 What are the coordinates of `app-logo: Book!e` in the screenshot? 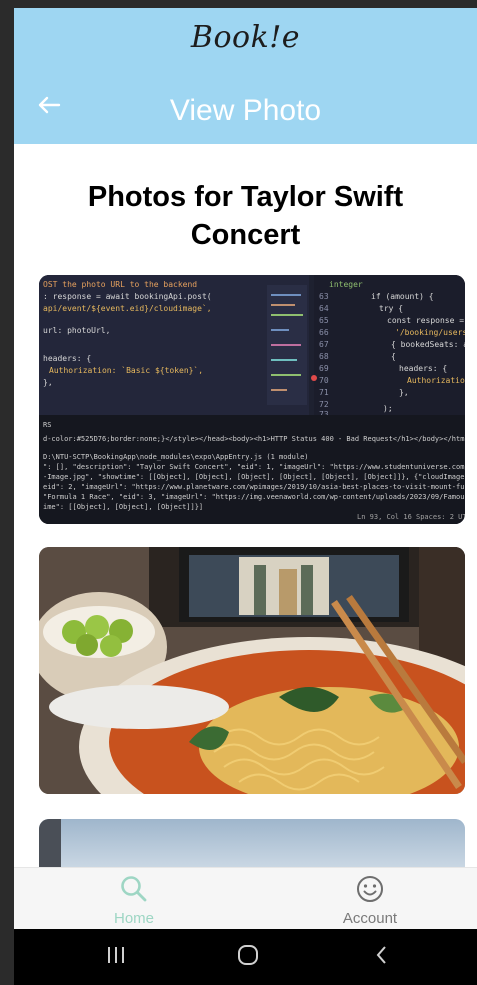 It's located at (245, 37).